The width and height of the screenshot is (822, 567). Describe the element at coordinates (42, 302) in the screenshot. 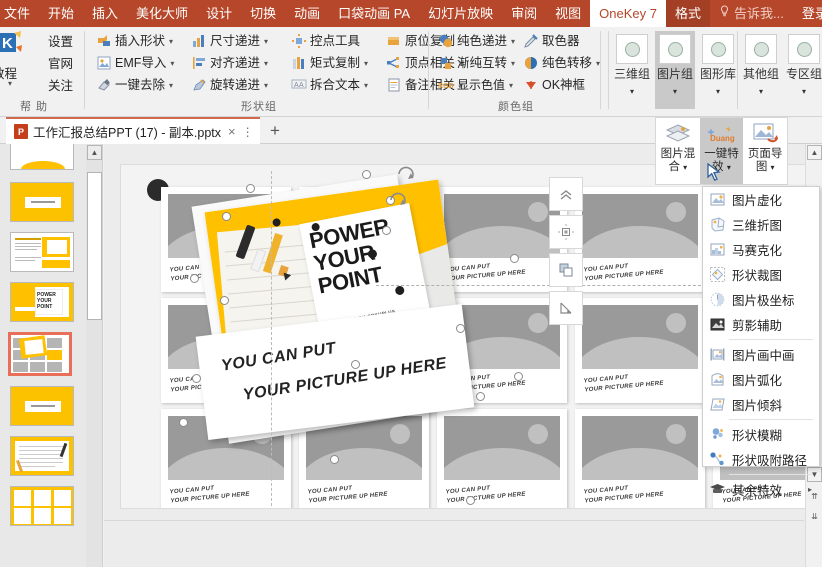

I see `list-item: POWER YOUR POINT` at that location.